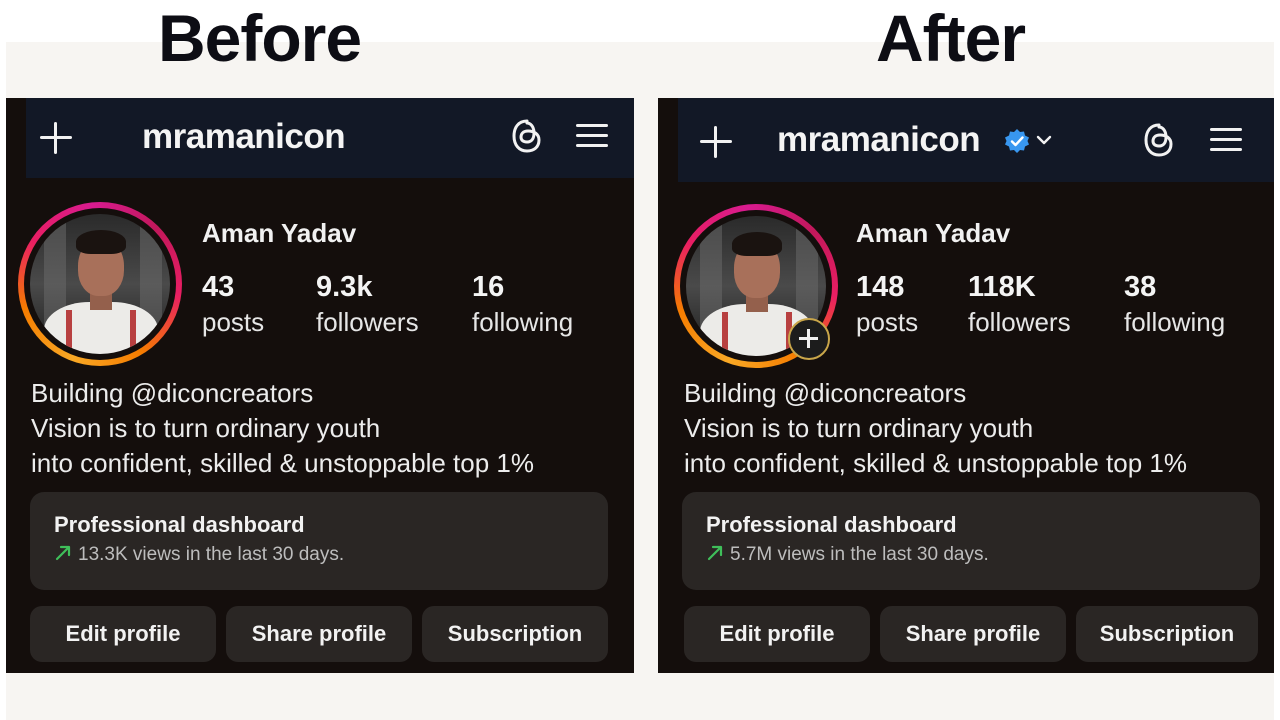  What do you see at coordinates (880, 287) in the screenshot?
I see `posts-count: 148` at bounding box center [880, 287].